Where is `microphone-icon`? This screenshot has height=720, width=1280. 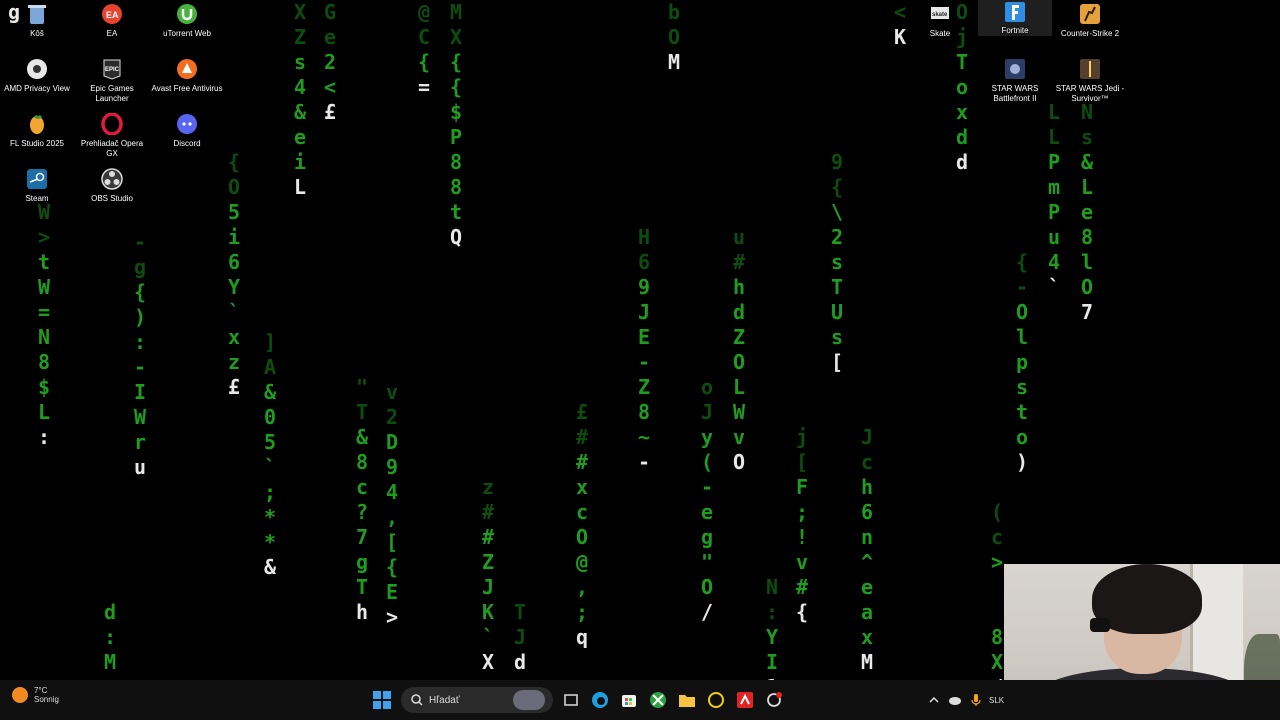 microphone-icon is located at coordinates (976, 700).